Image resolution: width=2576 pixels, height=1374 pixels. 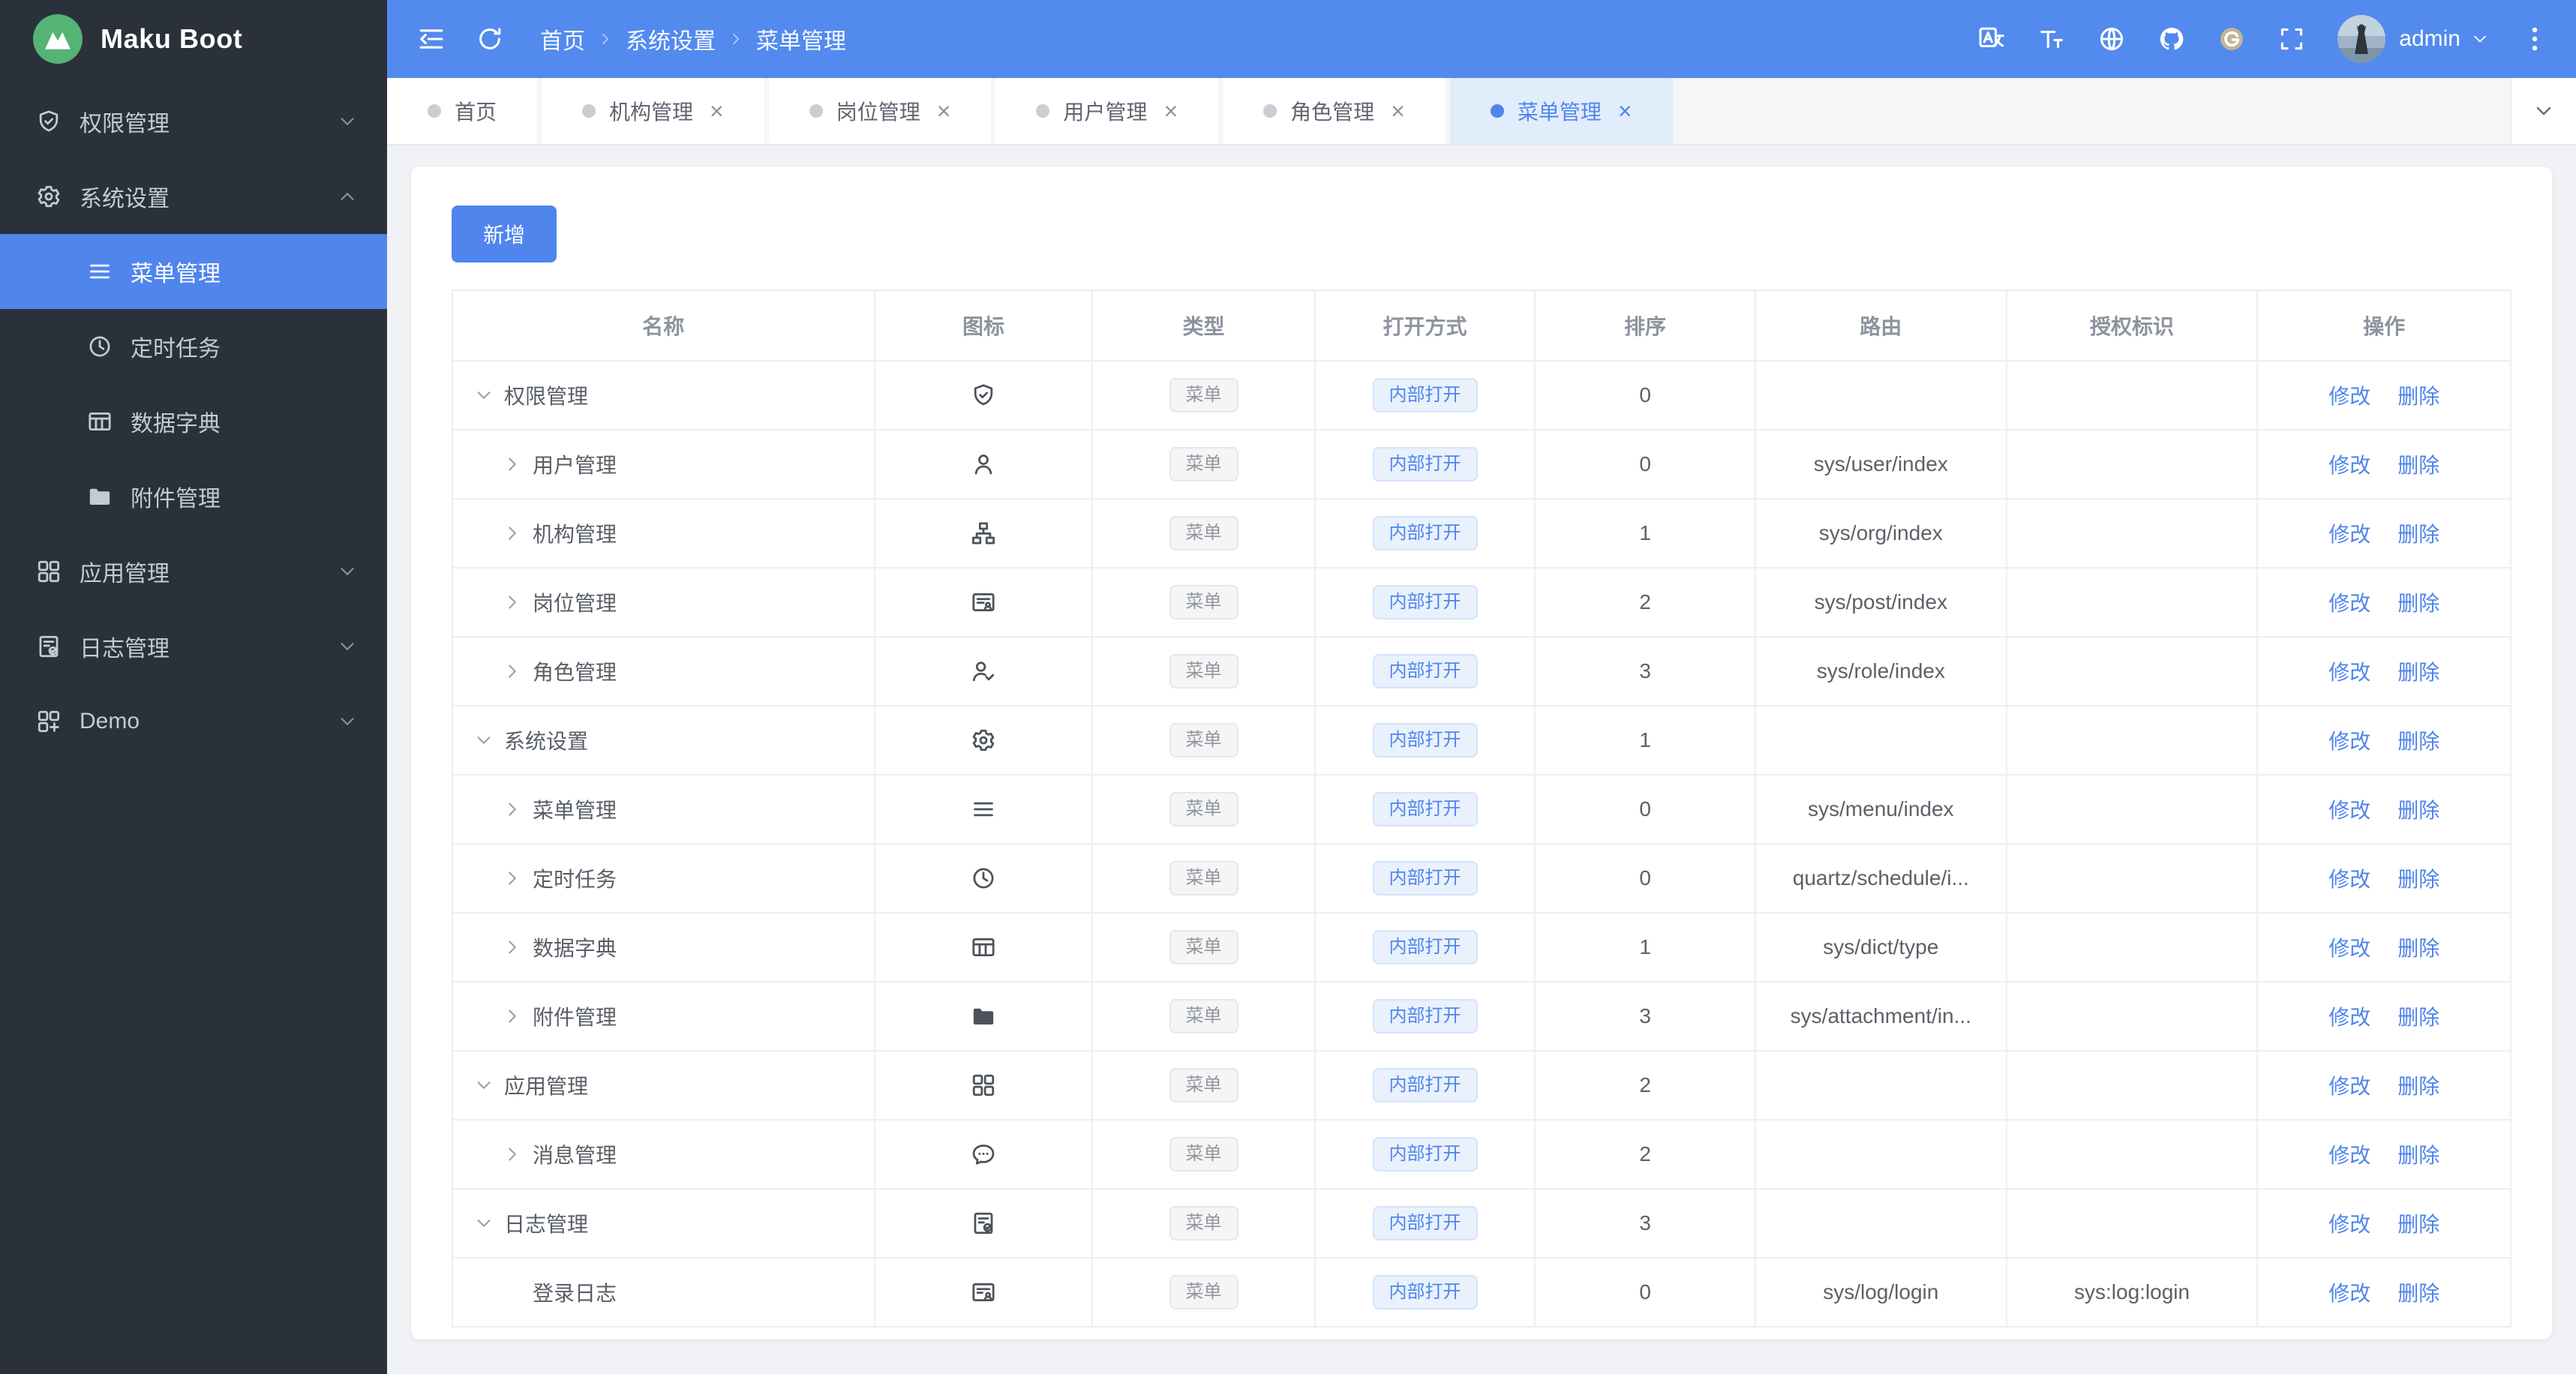 What do you see at coordinates (504, 234) in the screenshot?
I see `add-button: 新增` at bounding box center [504, 234].